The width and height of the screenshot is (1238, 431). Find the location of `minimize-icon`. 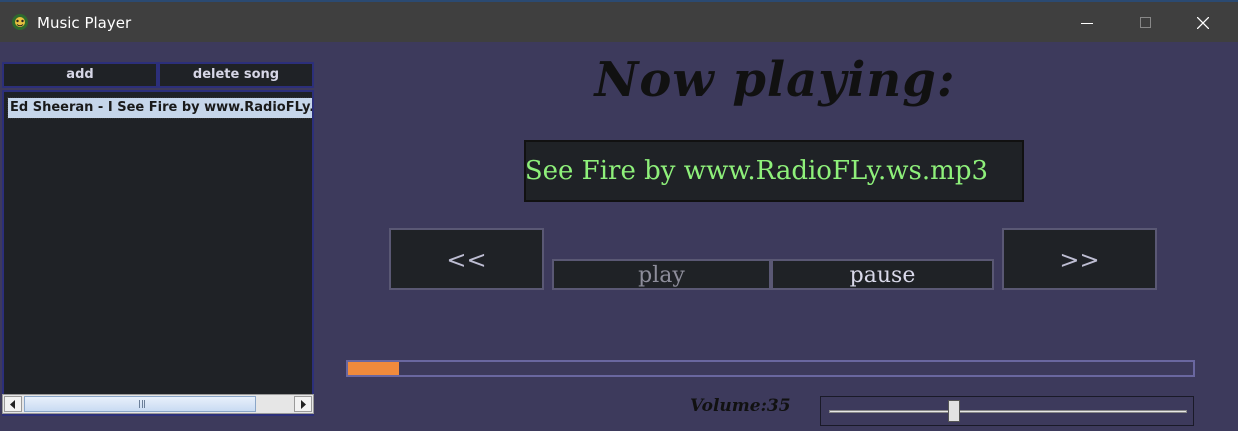

minimize-icon is located at coordinates (1087, 23).